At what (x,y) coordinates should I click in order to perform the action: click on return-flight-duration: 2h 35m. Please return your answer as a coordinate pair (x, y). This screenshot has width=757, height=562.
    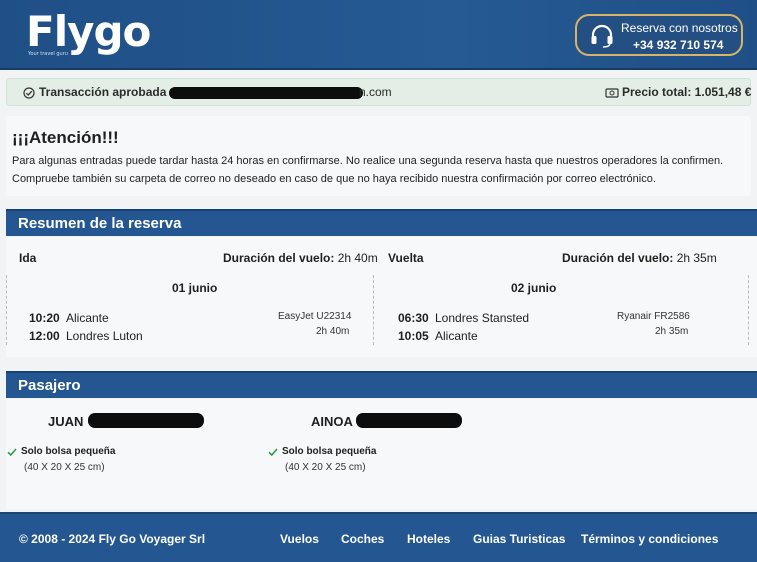
    Looking at the image, I should click on (672, 331).